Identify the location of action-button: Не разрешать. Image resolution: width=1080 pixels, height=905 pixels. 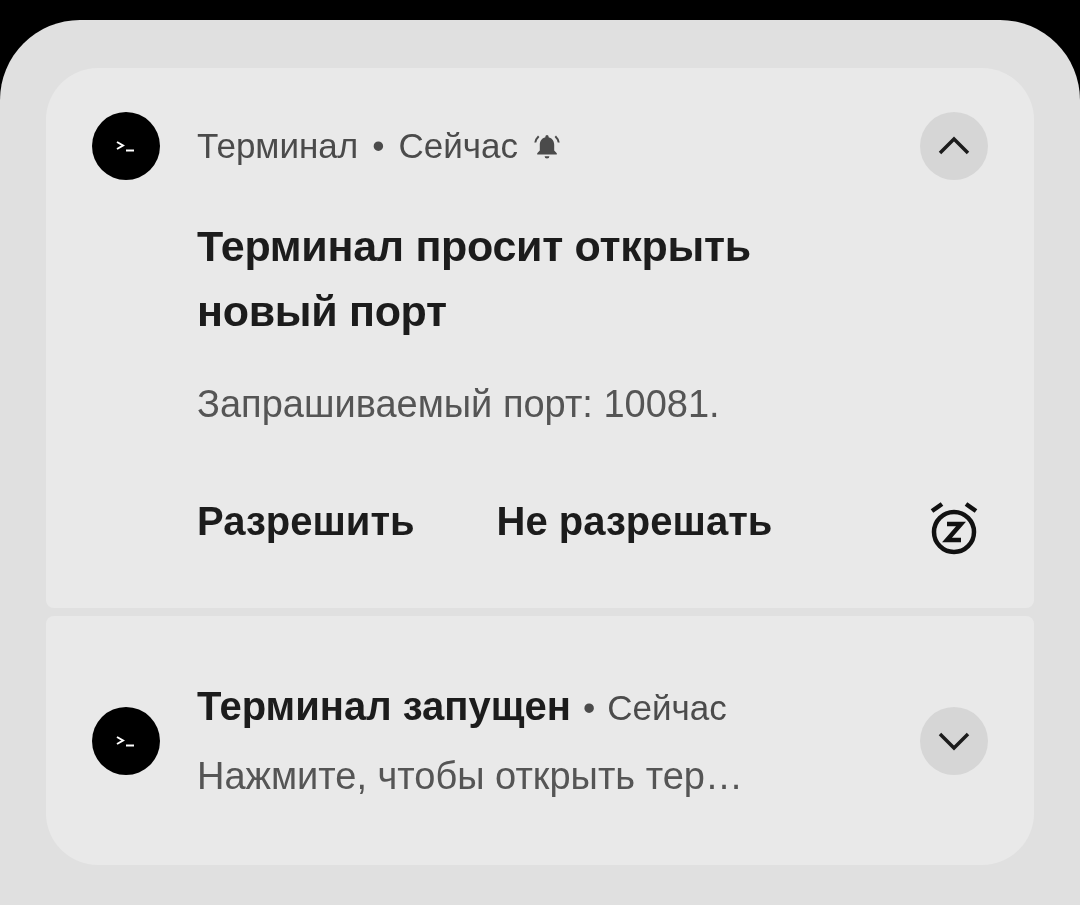
(634, 521).